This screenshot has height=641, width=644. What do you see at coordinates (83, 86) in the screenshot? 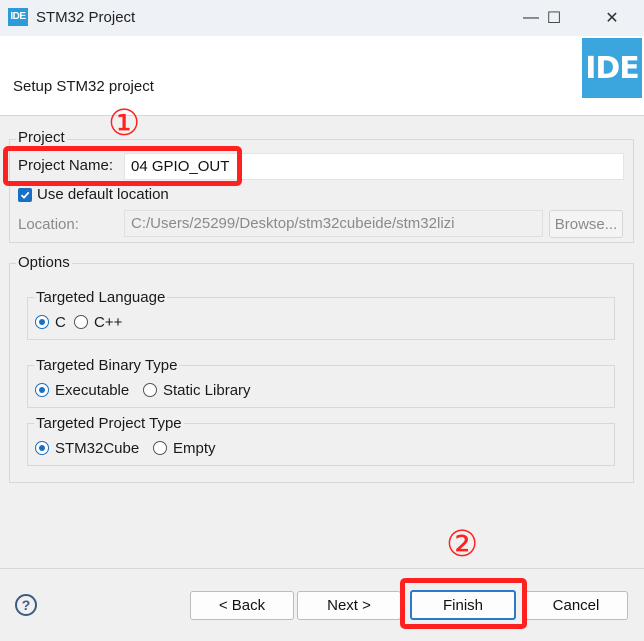
I see `page-title: Setup STM32 project` at bounding box center [83, 86].